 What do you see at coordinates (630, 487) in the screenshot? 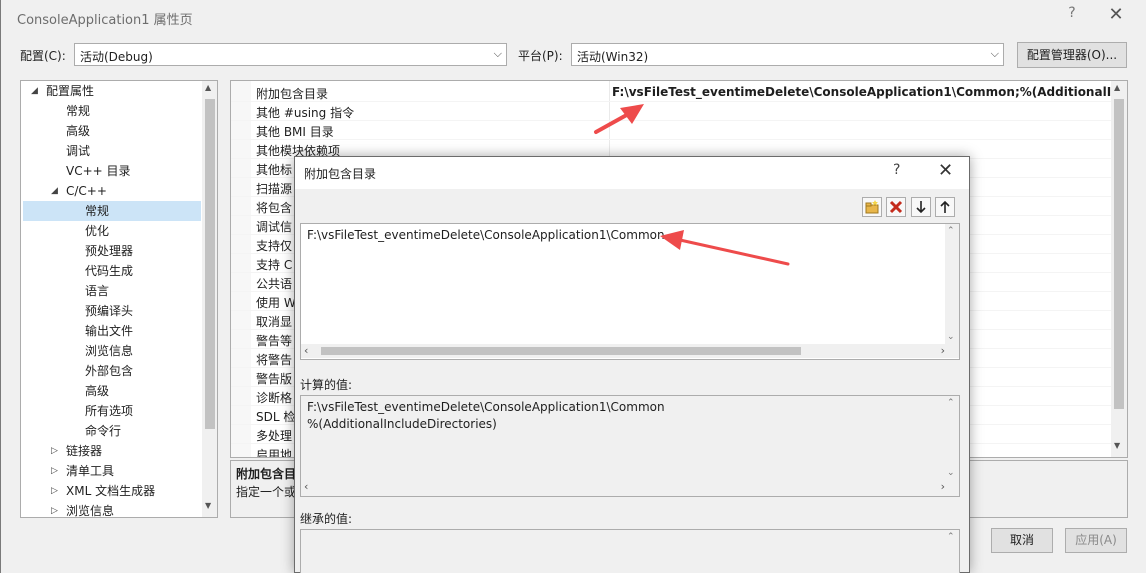
I see `computed-hscroll: ‹ ›` at bounding box center [630, 487].